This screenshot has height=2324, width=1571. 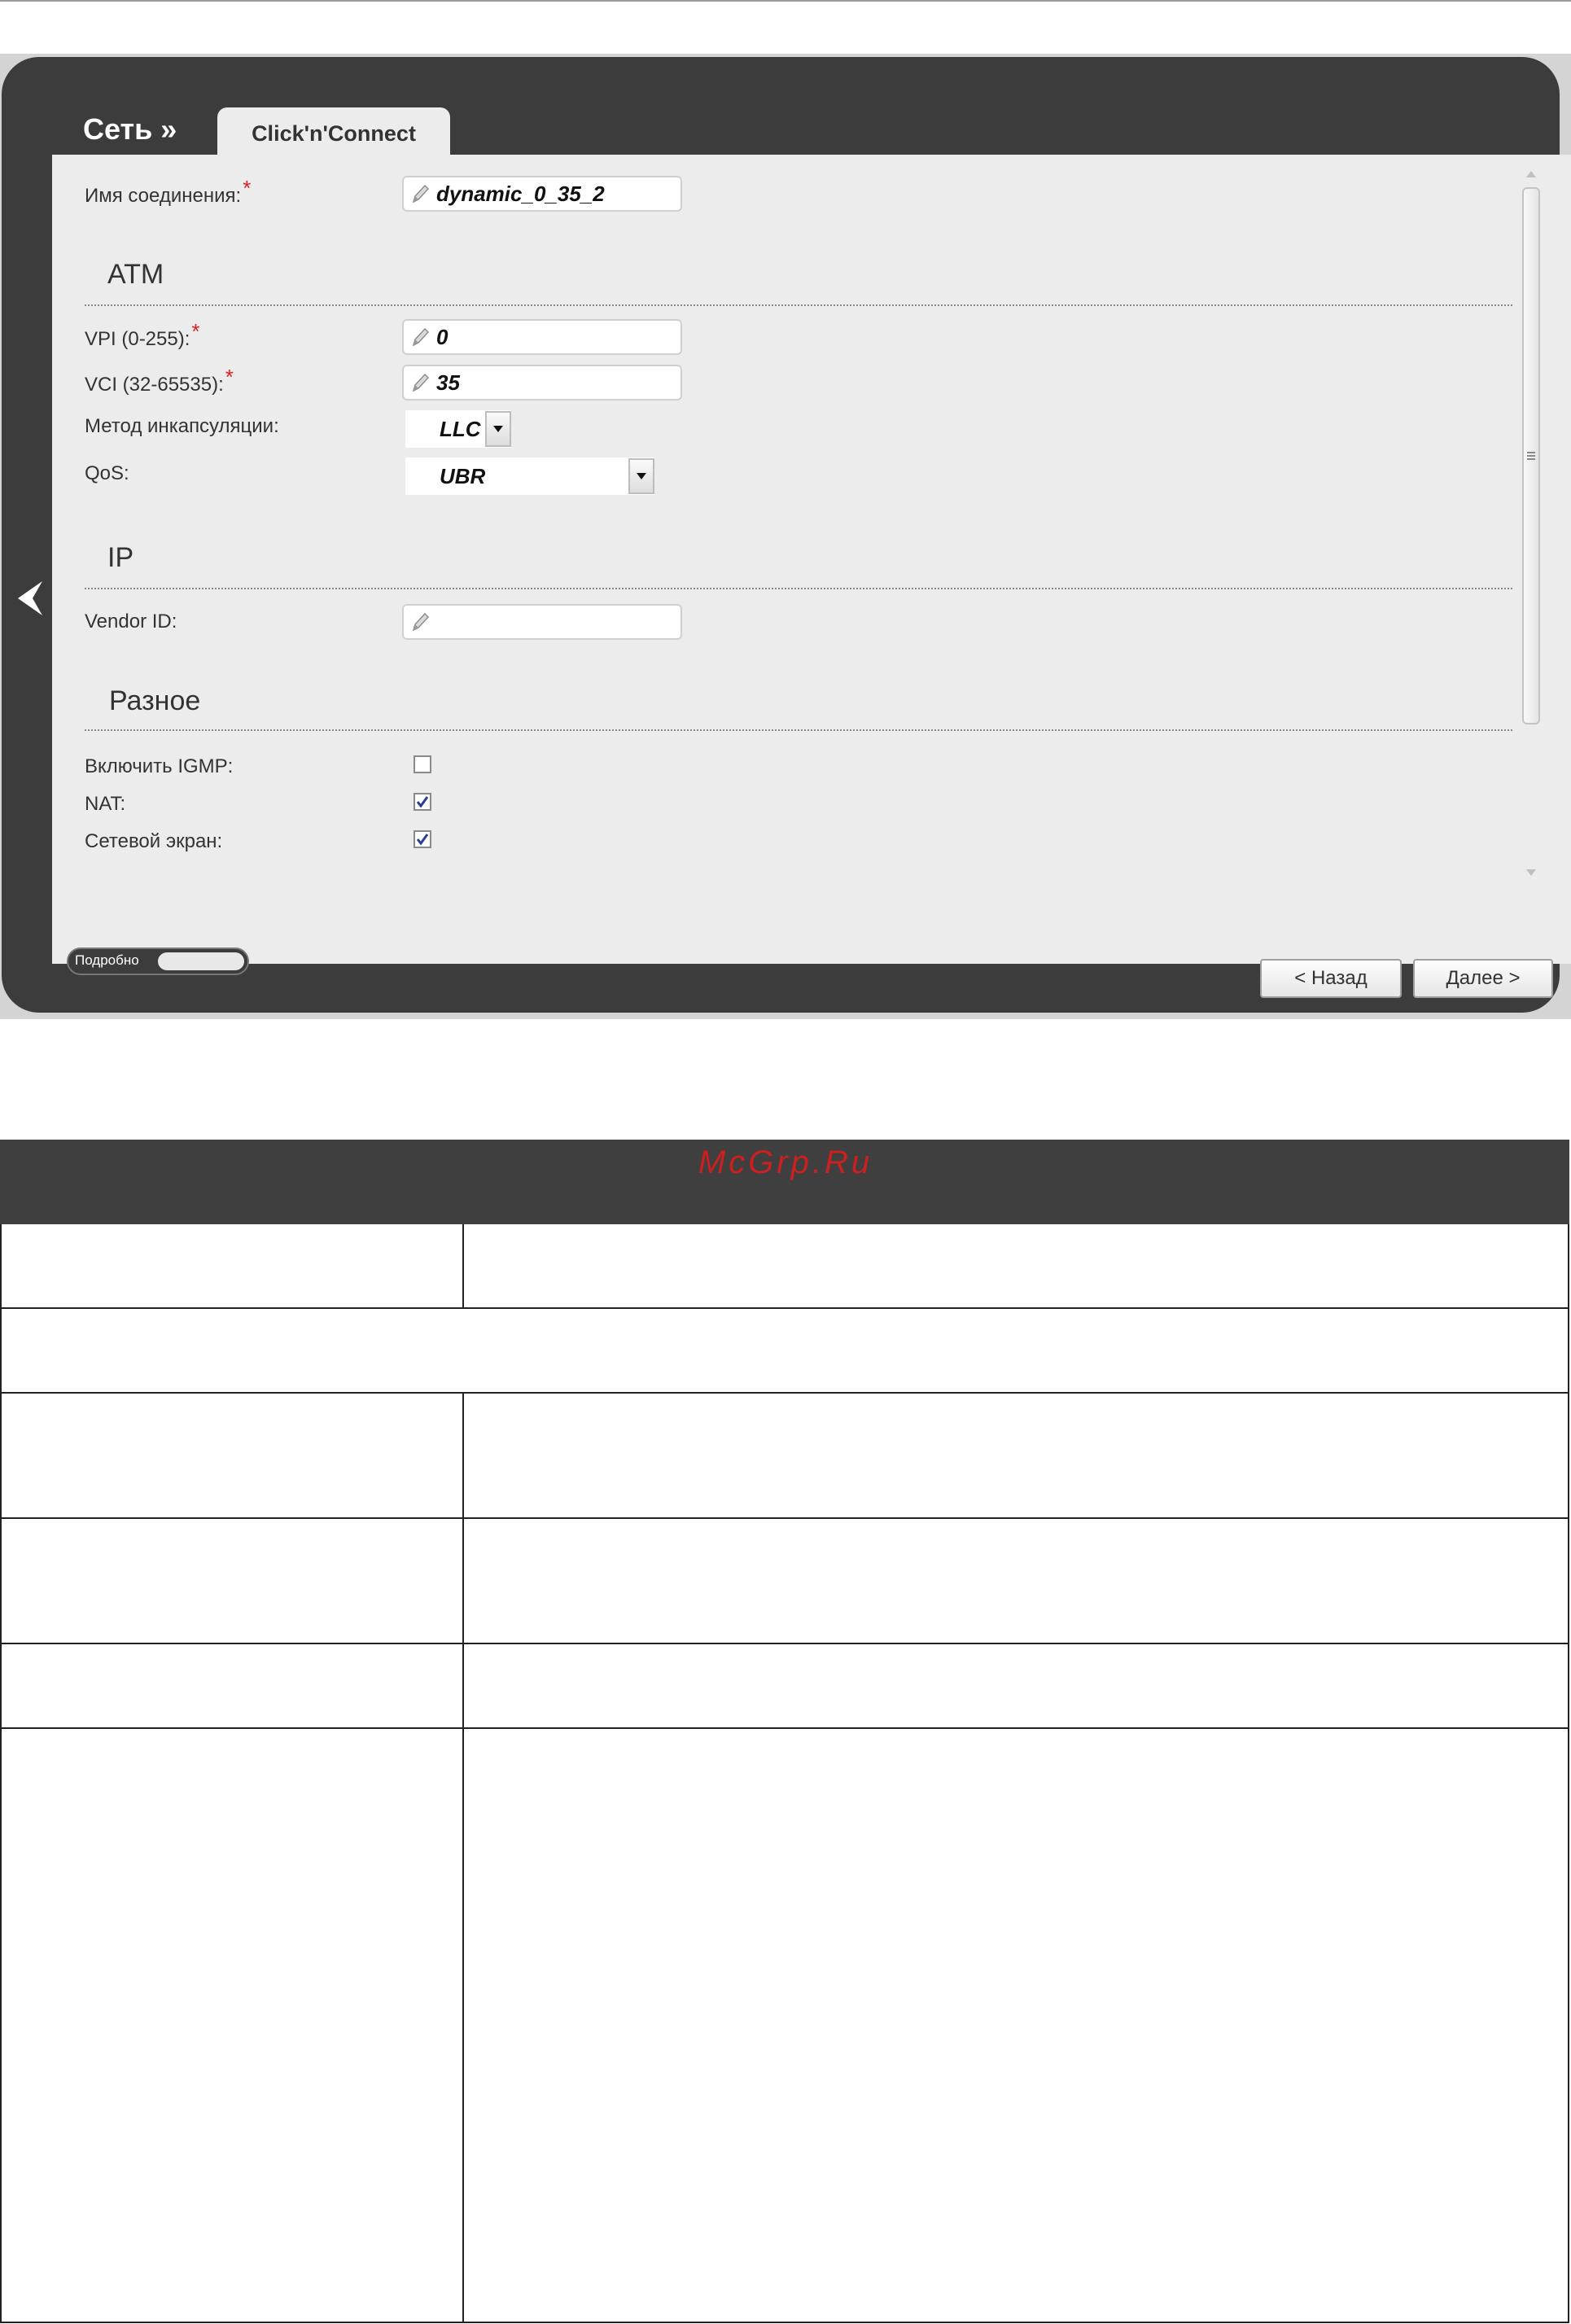 I want to click on scroll-thumb, so click(x=1531, y=455).